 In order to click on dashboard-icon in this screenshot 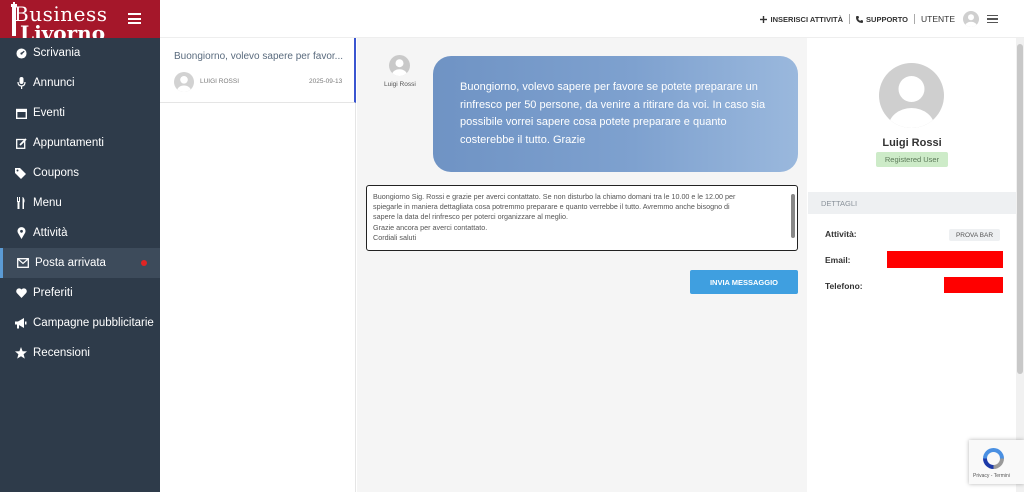, I will do `click(21, 53)`.